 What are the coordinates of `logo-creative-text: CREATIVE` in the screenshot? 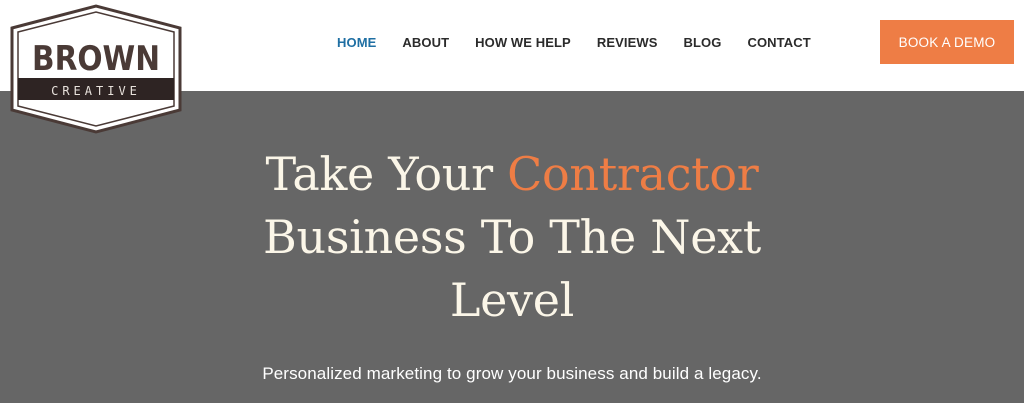 It's located at (96, 91).